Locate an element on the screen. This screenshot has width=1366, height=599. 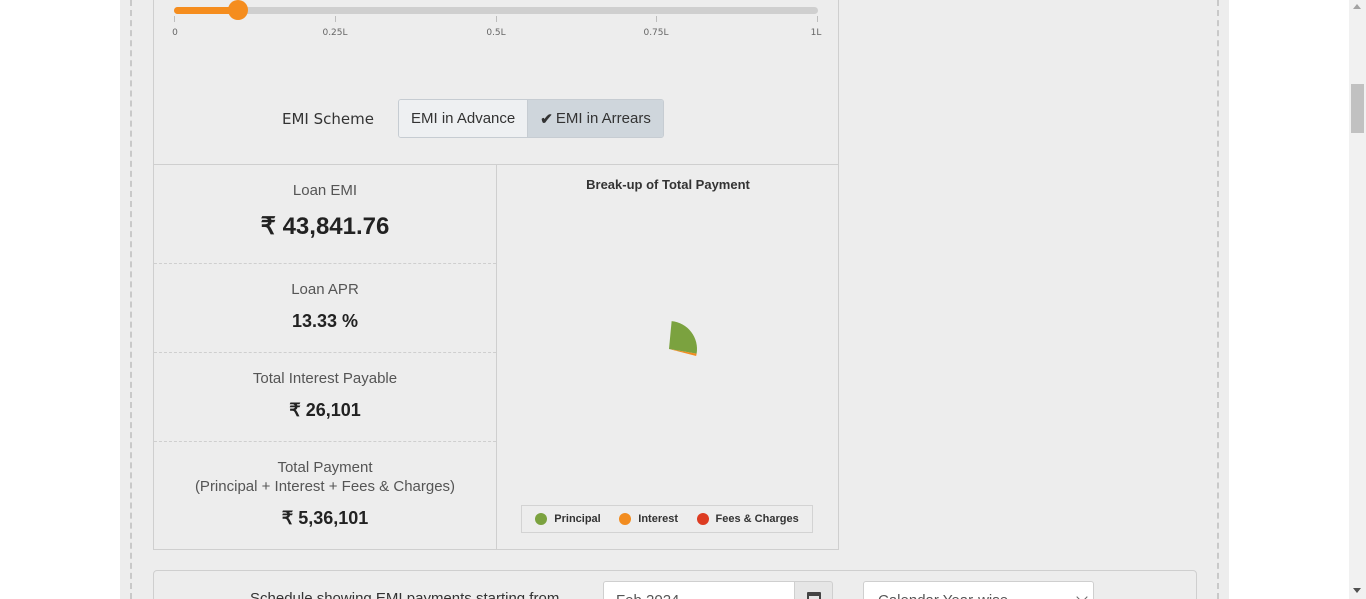
emi-in-advance-button: EMI in Advance is located at coordinates (463, 118).